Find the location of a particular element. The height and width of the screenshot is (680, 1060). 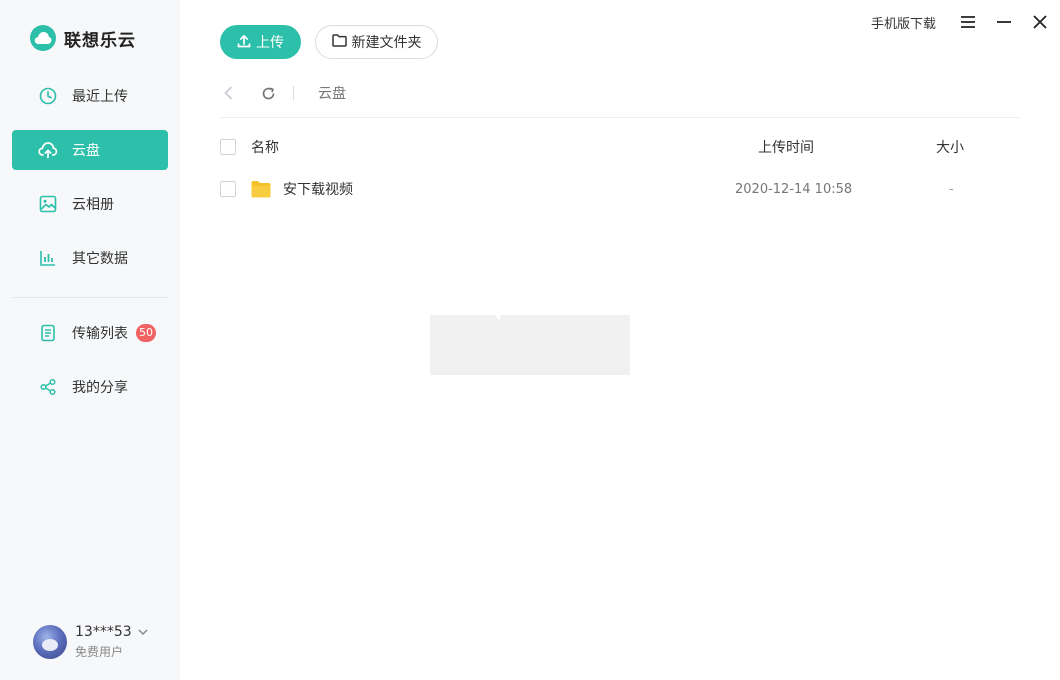

user-name: 13***53 is located at coordinates (103, 632).